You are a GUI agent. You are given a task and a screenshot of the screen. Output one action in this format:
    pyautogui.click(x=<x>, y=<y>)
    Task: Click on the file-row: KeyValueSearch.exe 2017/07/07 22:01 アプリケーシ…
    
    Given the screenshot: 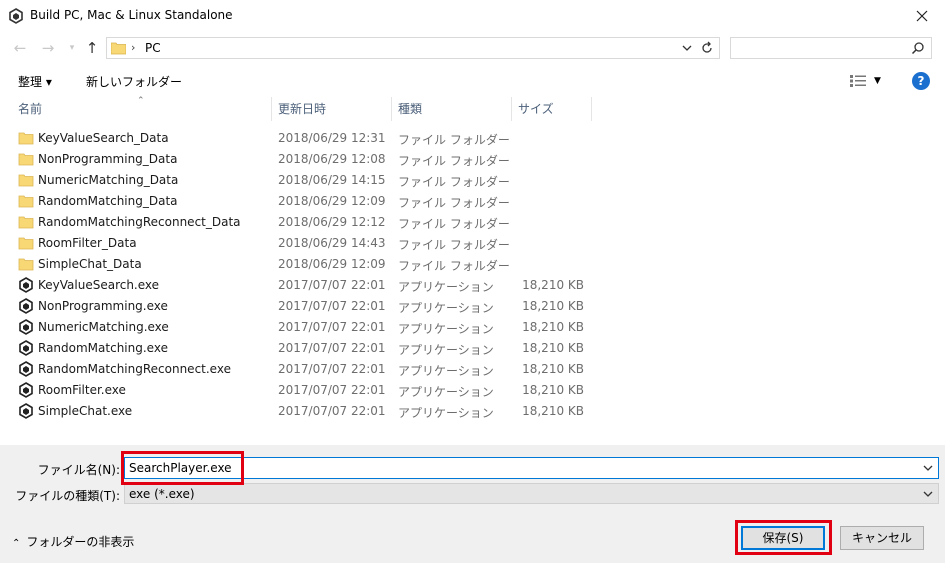 What is the action you would take?
    pyautogui.click(x=472, y=285)
    